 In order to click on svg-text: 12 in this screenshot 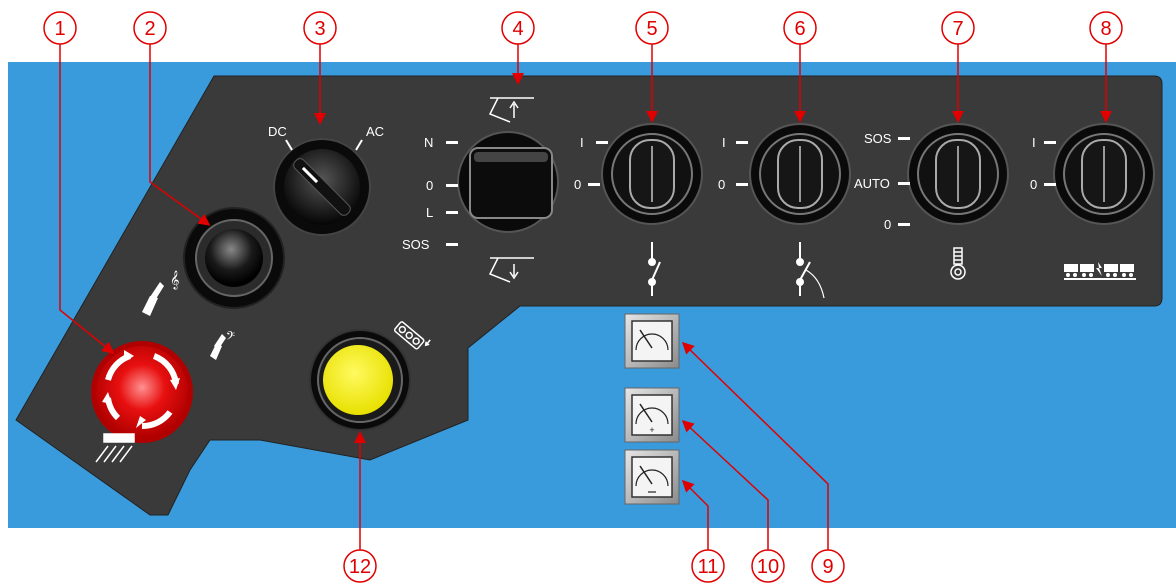, I will do `click(360, 567)`.